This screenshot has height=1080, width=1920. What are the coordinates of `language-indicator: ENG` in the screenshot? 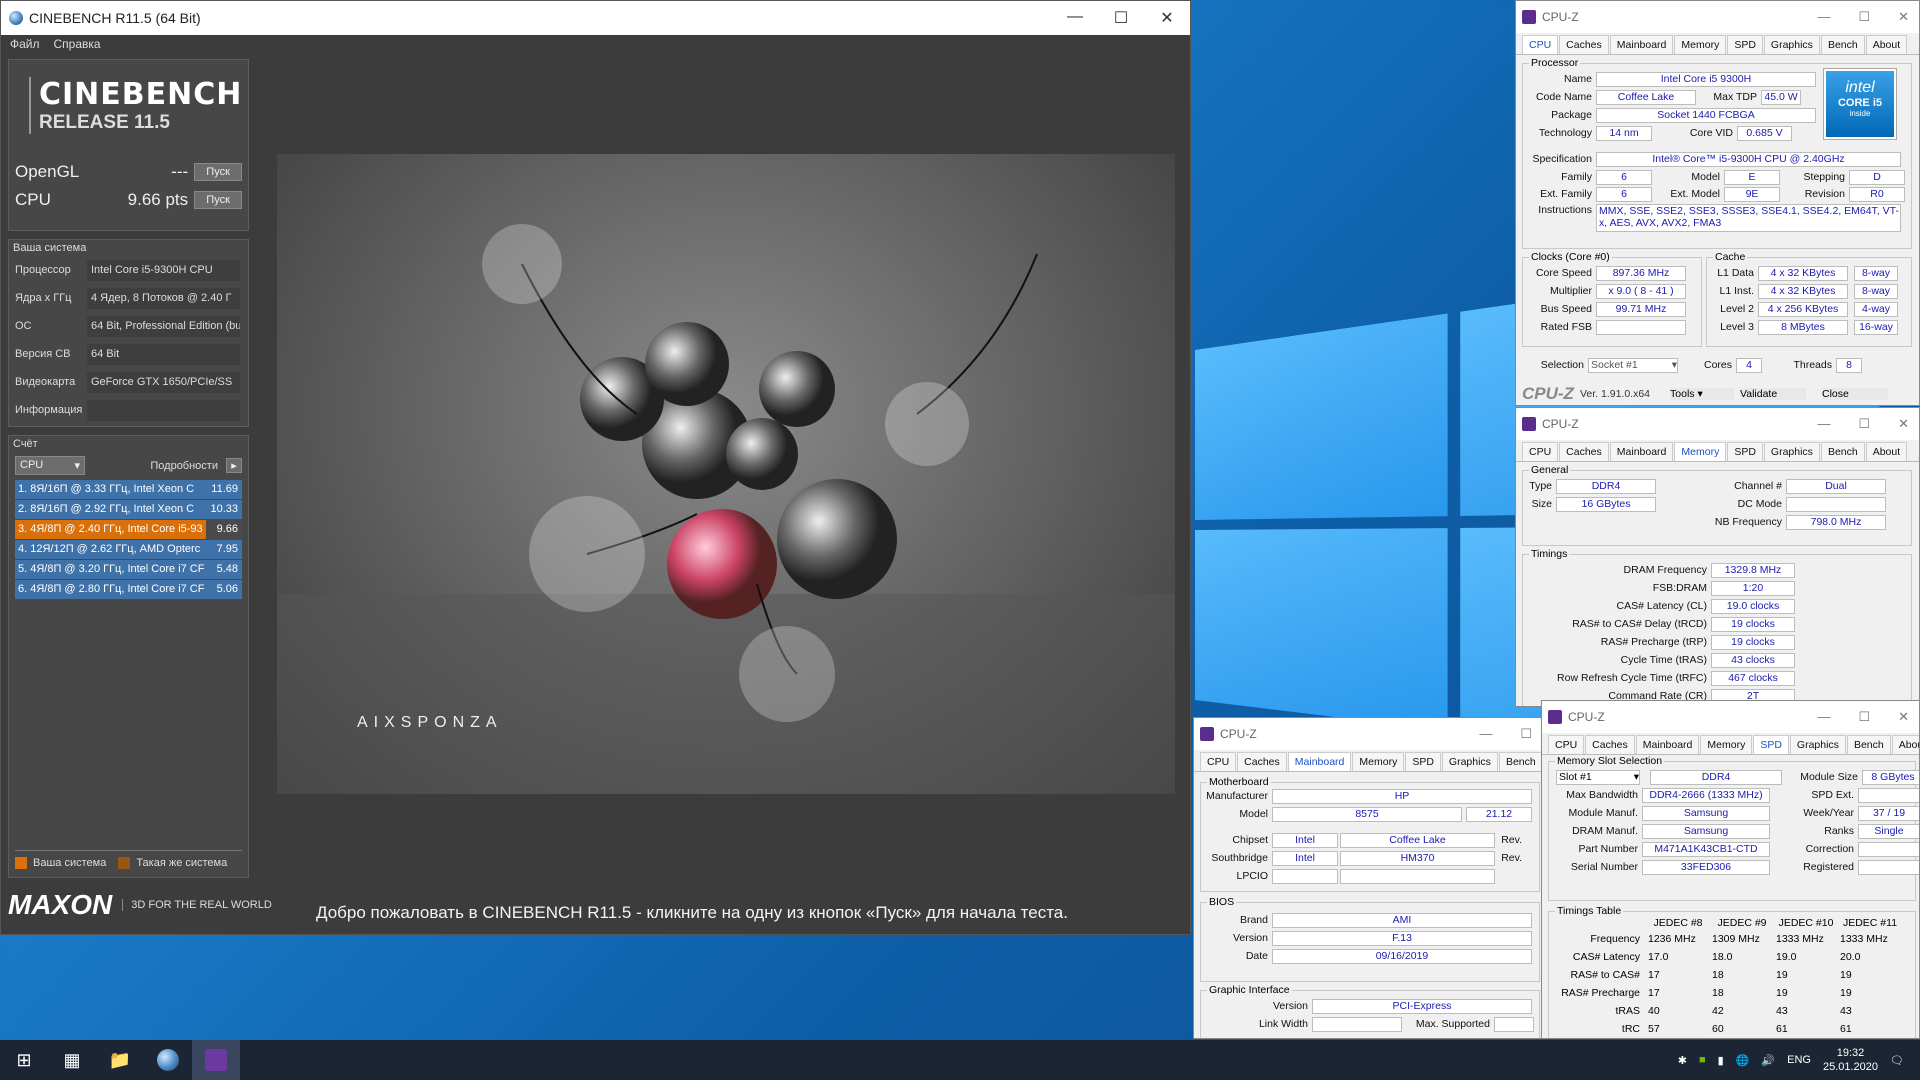 It's located at (1799, 1060).